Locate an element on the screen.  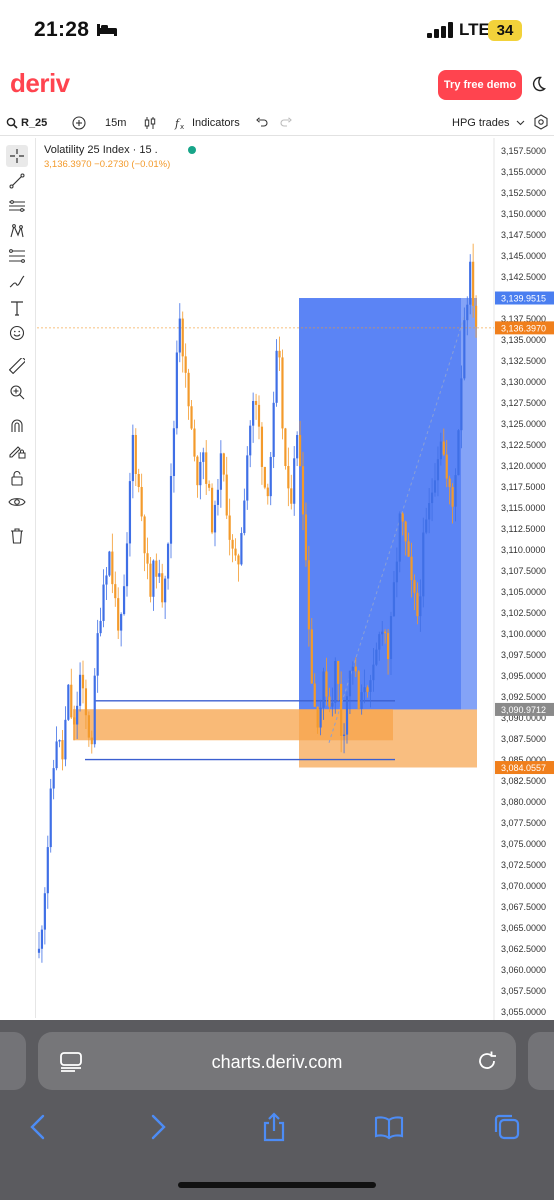
browser-address-bar: charts.deriv.com is located at coordinates (277, 1060).